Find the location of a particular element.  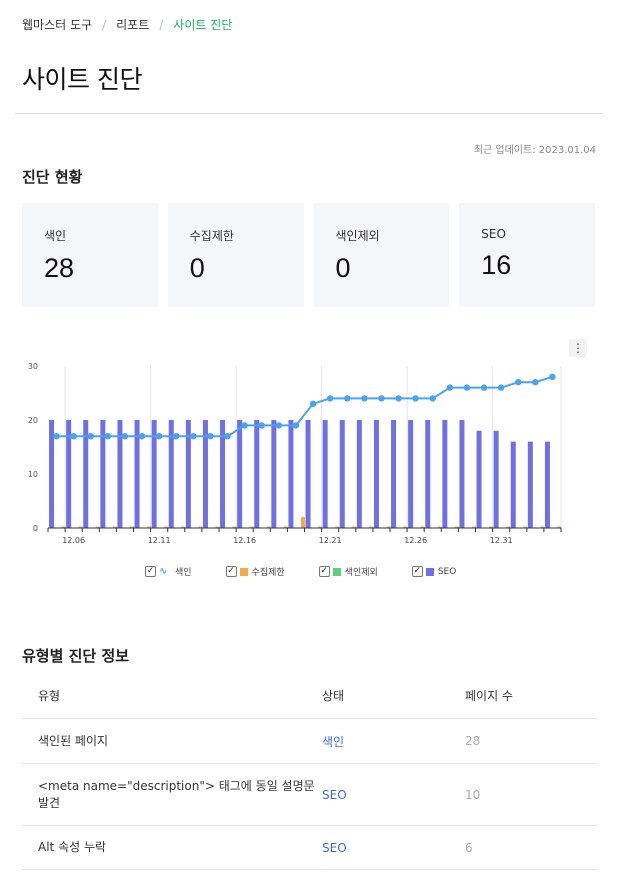

breadcrumb-current: 사이트 진단 is located at coordinates (203, 25).